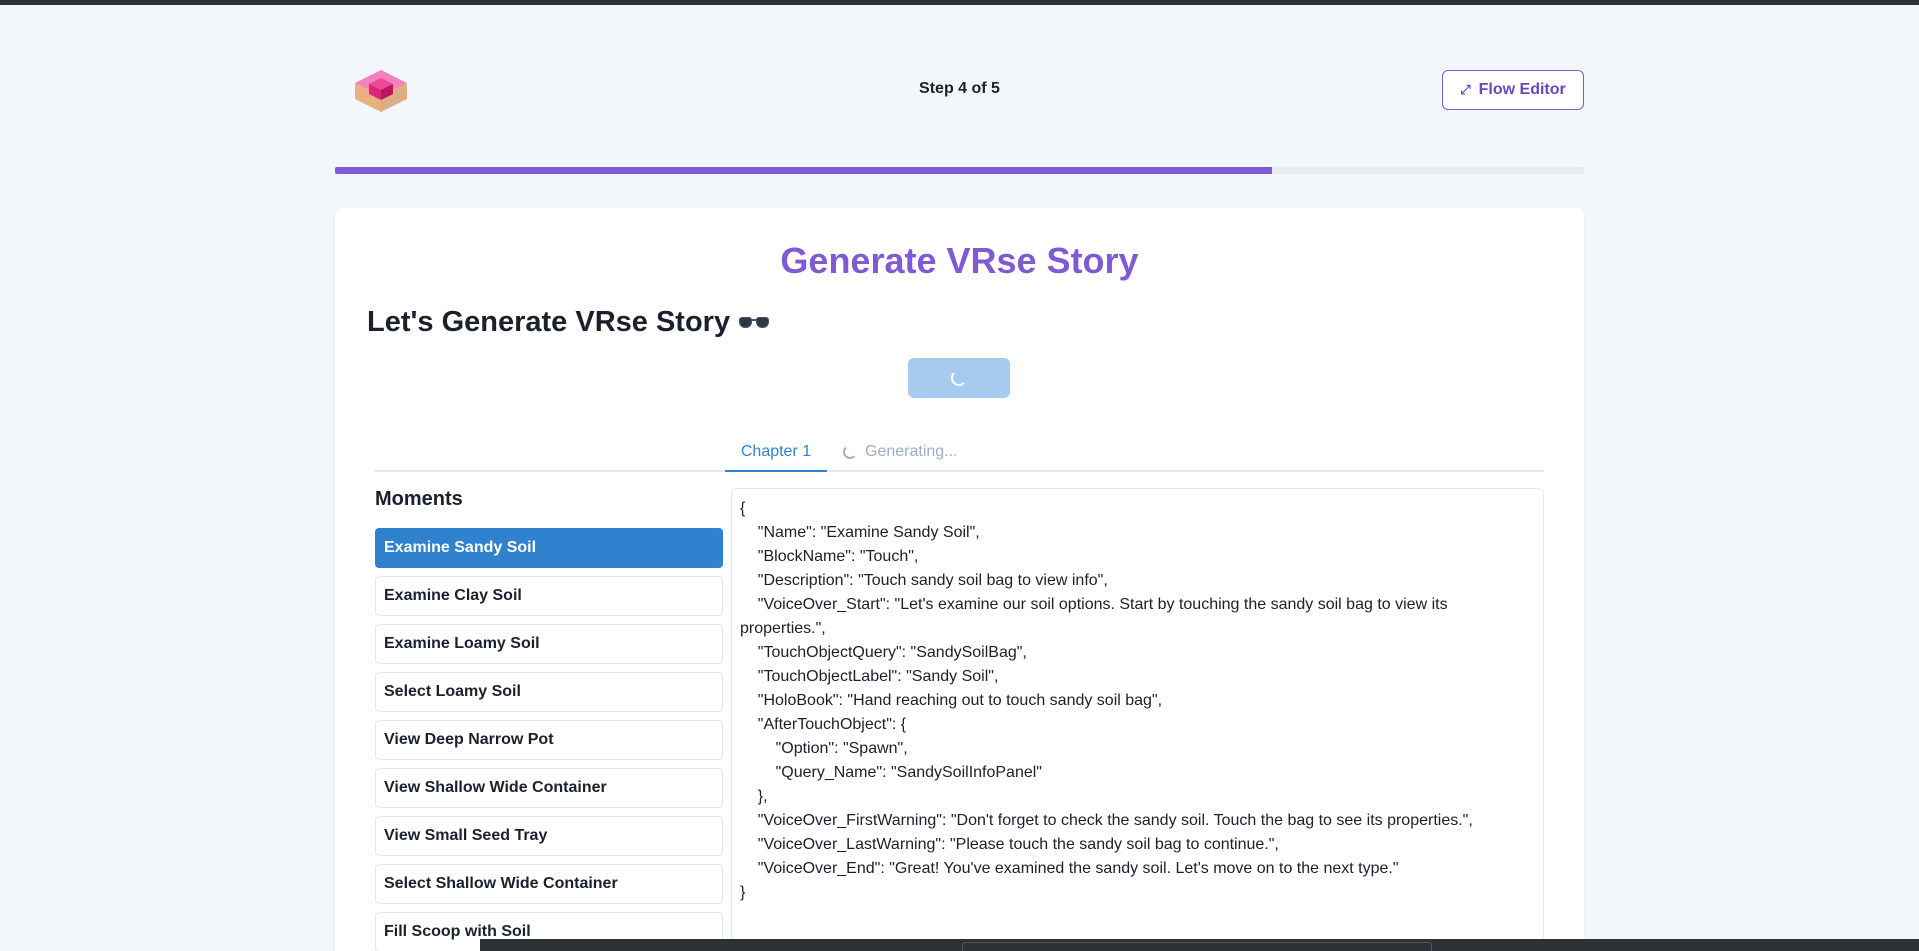 This screenshot has height=951, width=1919. Describe the element at coordinates (549, 788) in the screenshot. I see `moment-item: View Shallow Wide Container` at that location.